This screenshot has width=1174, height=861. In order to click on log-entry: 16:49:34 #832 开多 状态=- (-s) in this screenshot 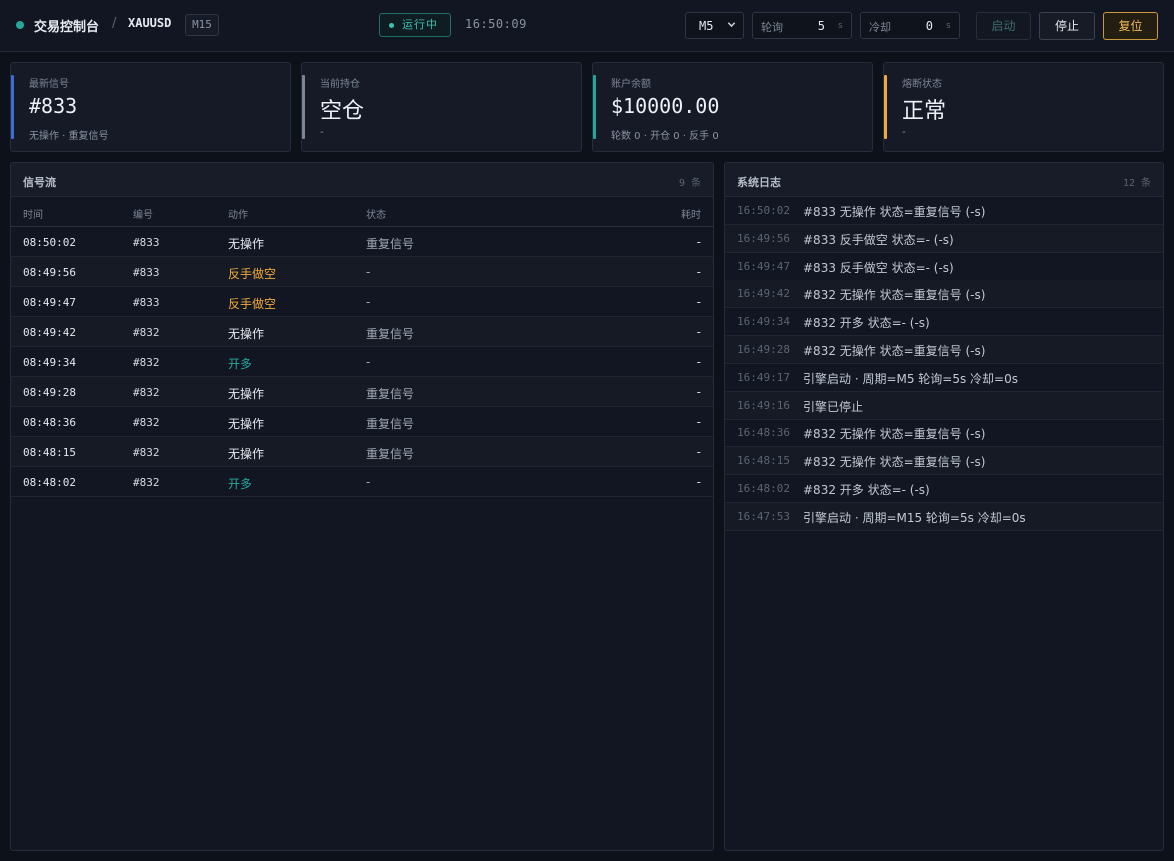, I will do `click(944, 322)`.